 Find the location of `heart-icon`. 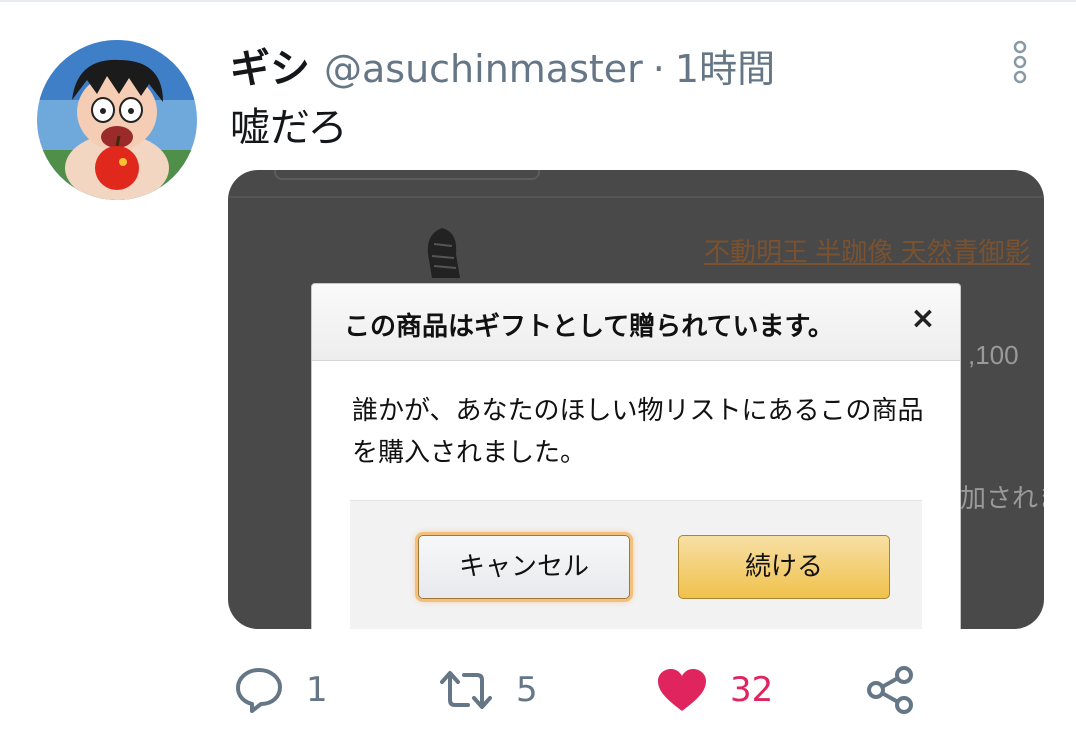

heart-icon is located at coordinates (682, 690).